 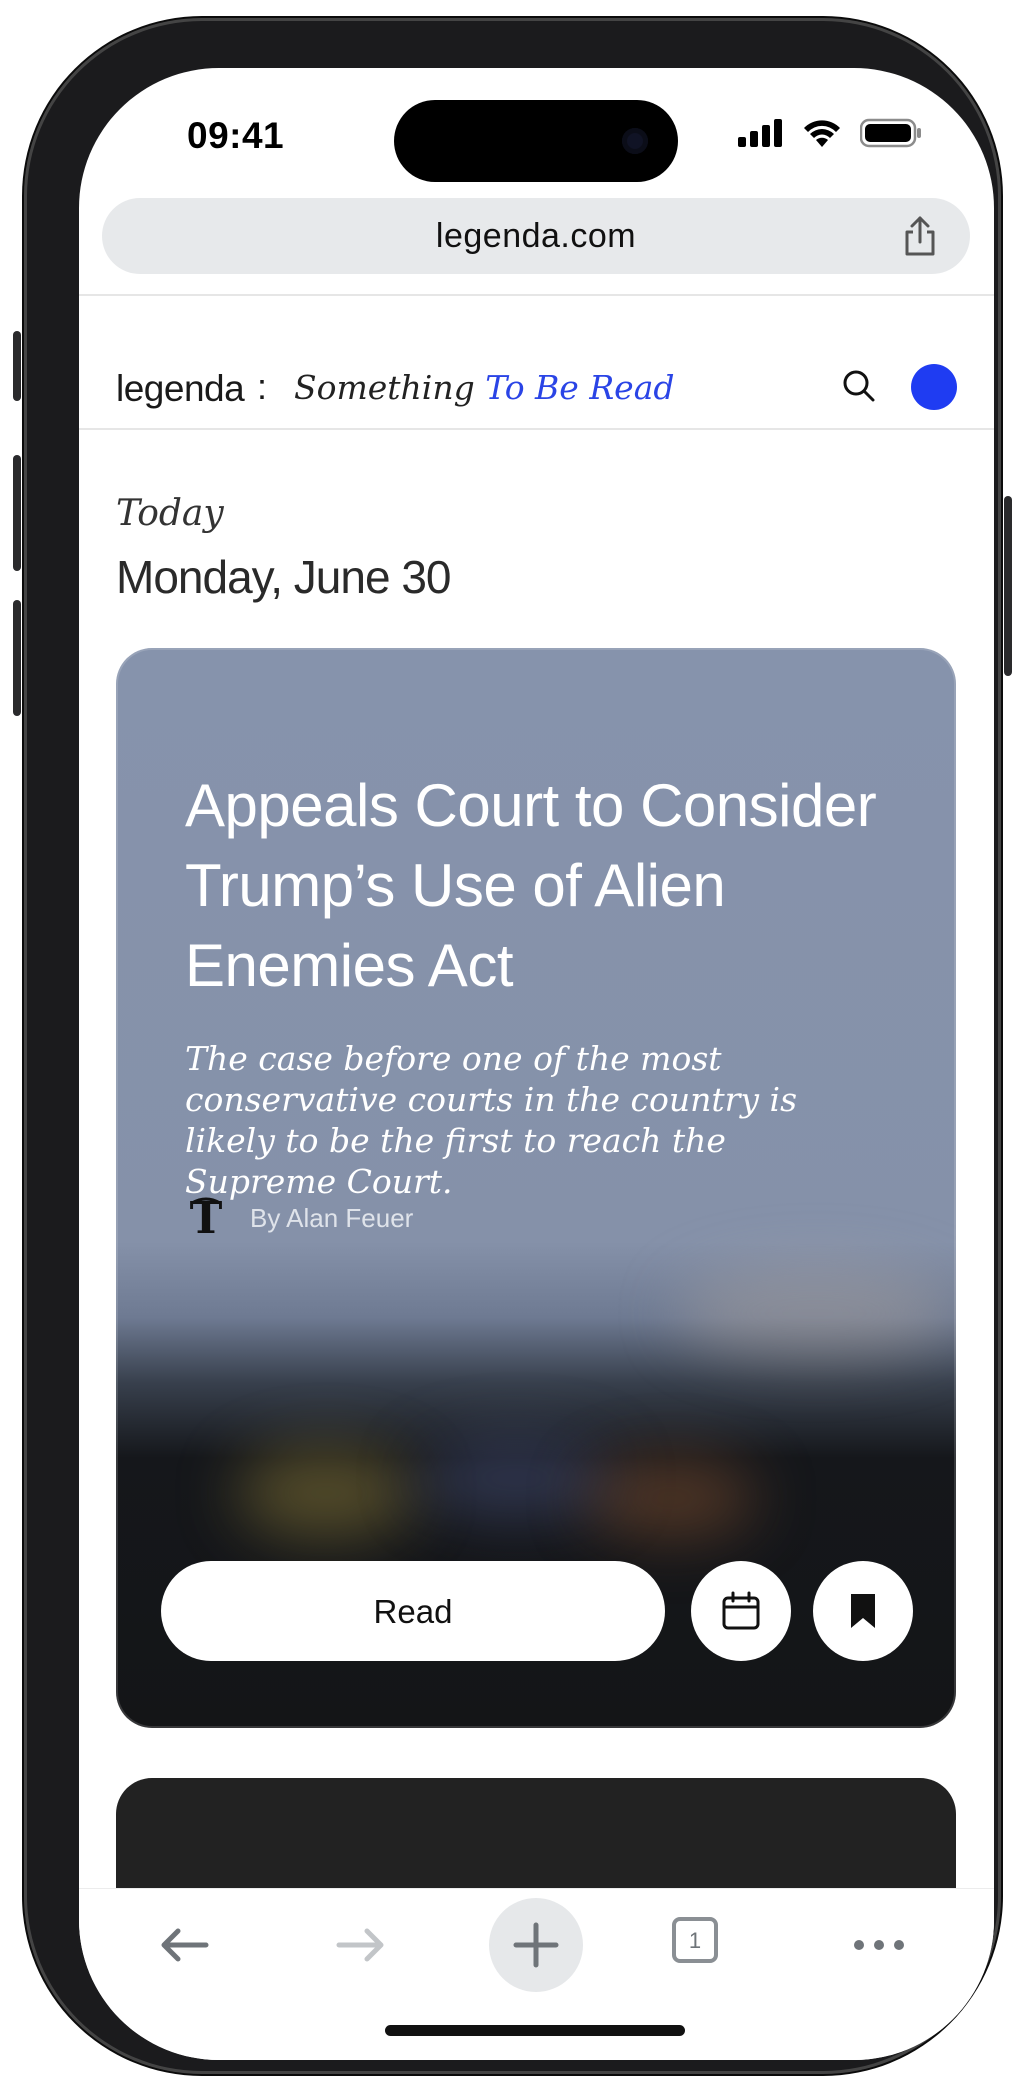 I want to click on volume-up-button, so click(x=17, y=513).